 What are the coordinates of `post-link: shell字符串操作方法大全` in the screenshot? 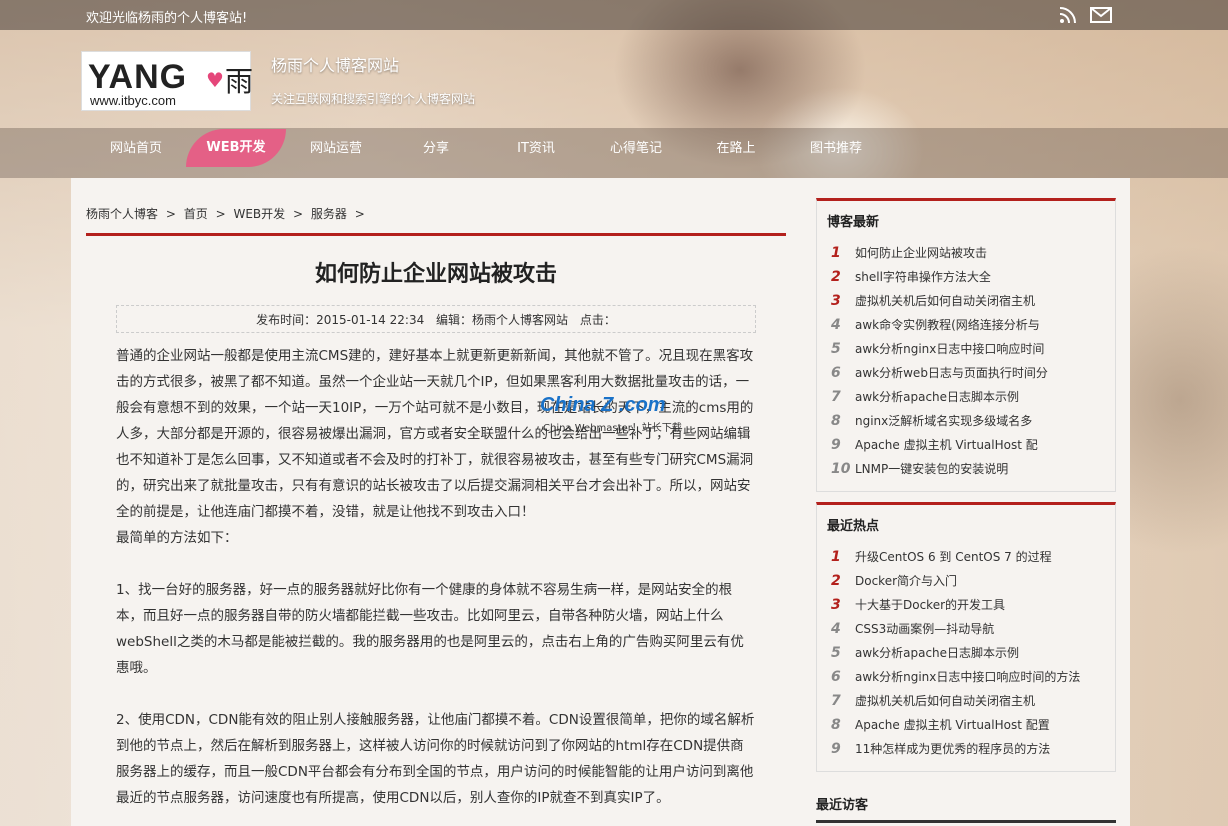 It's located at (923, 277).